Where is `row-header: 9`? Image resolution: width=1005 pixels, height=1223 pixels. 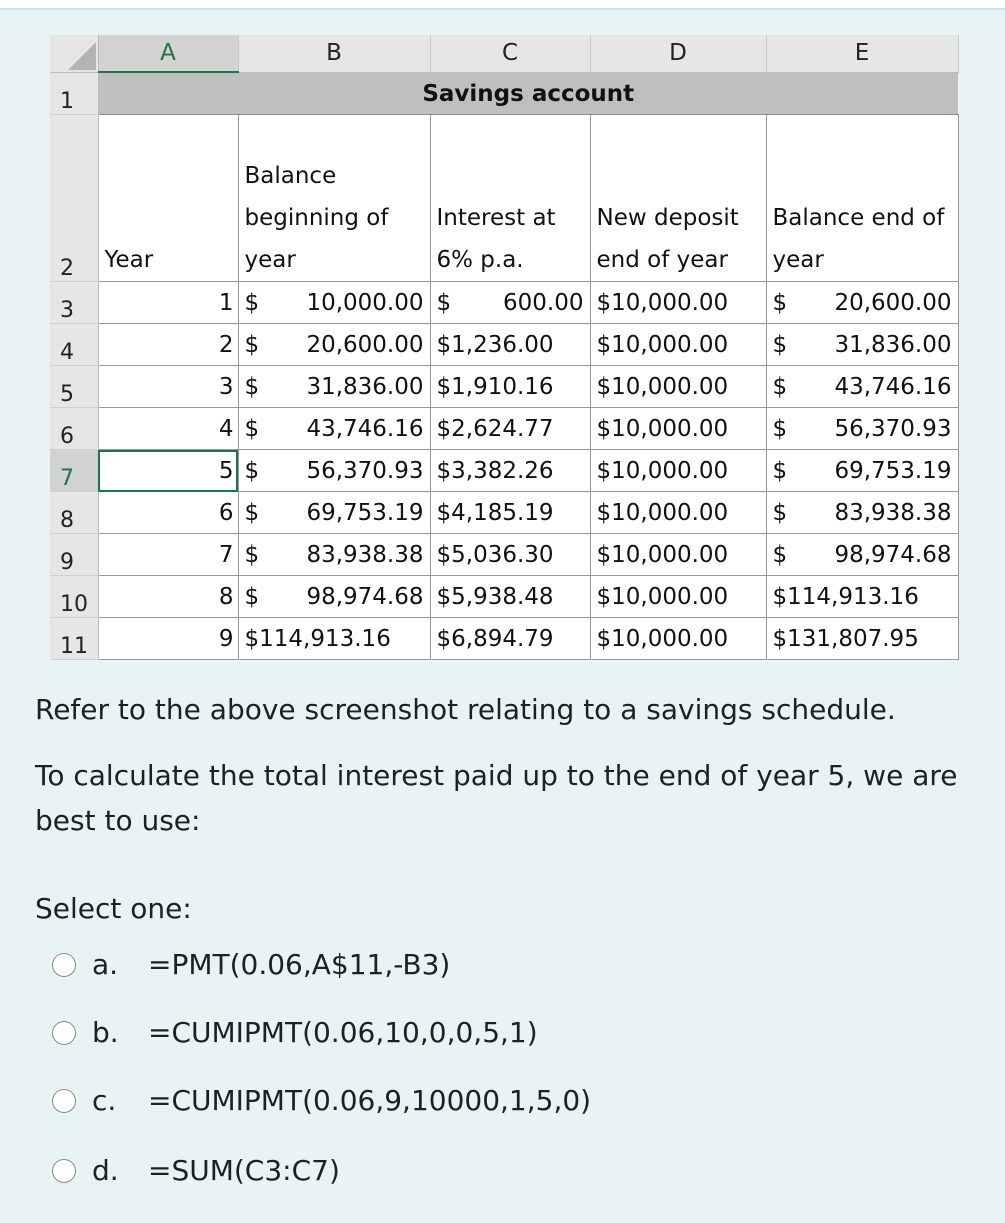 row-header: 9 is located at coordinates (74, 554).